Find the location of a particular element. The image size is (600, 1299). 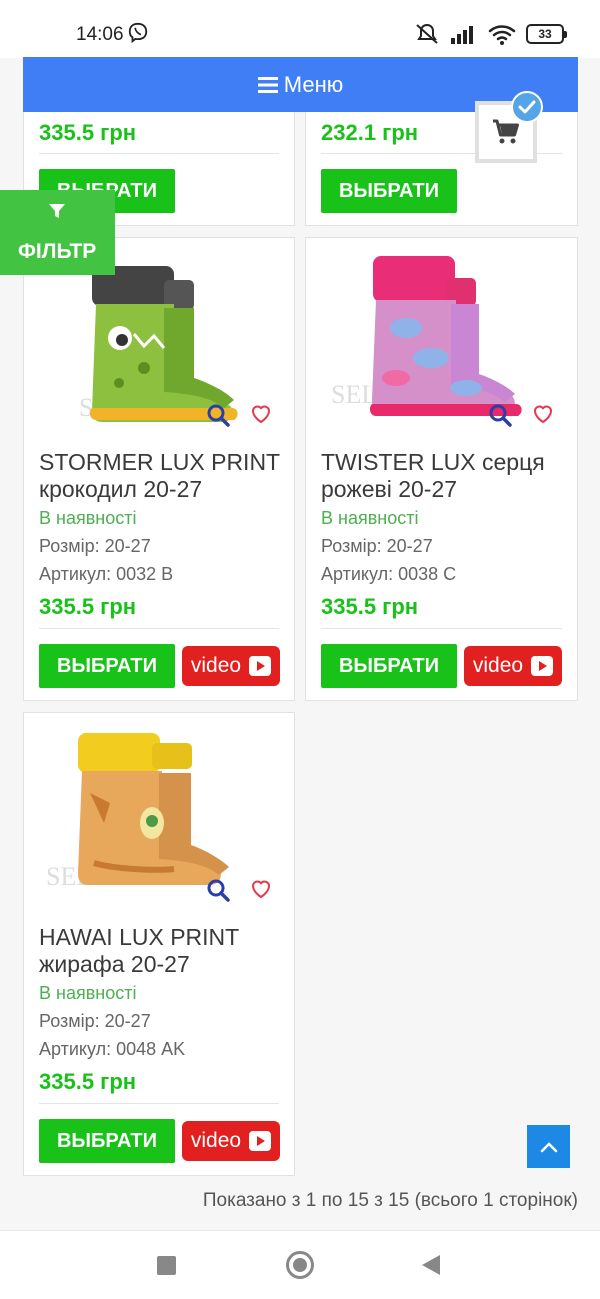

product-card: 232.1 грн ВЫБРАТИ is located at coordinates (441, 169).